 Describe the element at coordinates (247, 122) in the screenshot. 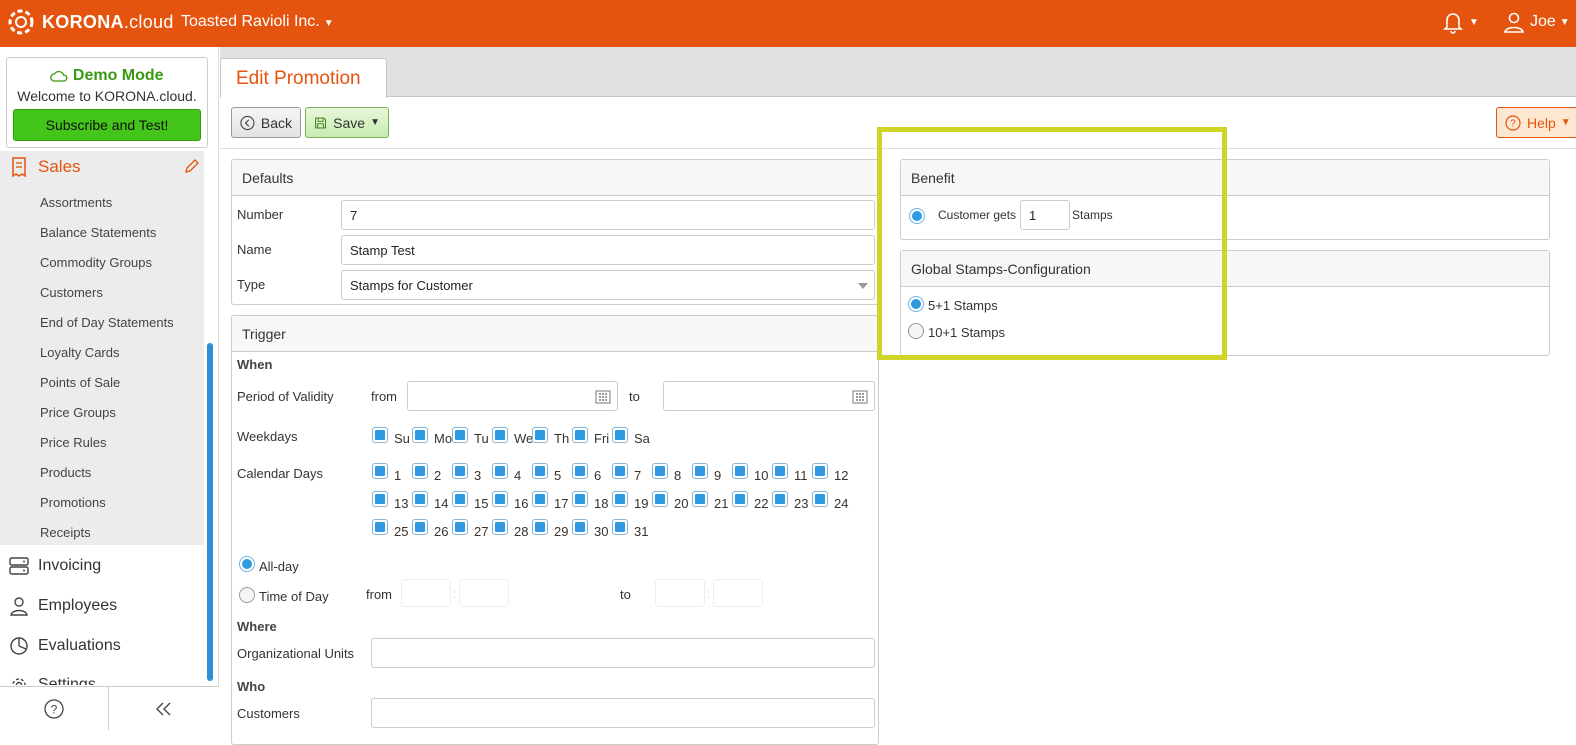

I see `arrow-left-circle-icon` at that location.